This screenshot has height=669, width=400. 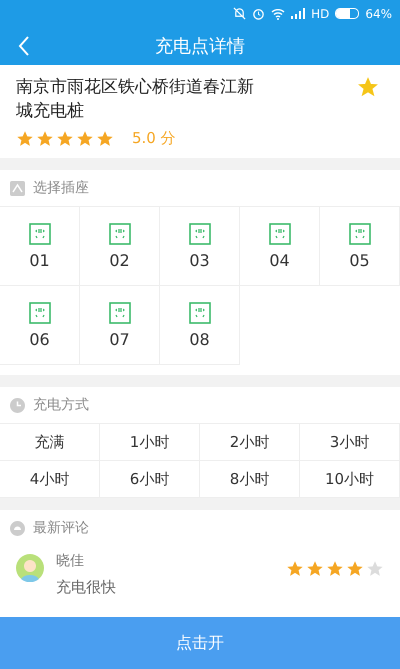 What do you see at coordinates (200, 46) in the screenshot?
I see `page-title: 充电点详情` at bounding box center [200, 46].